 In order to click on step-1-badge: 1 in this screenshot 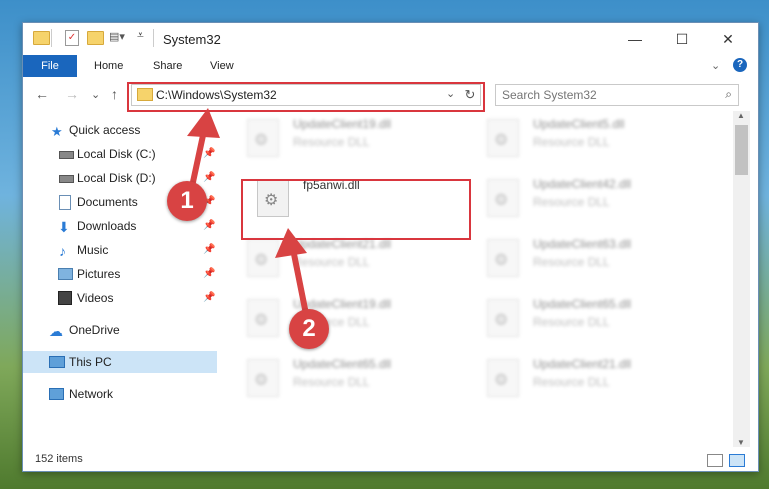, I will do `click(187, 201)`.